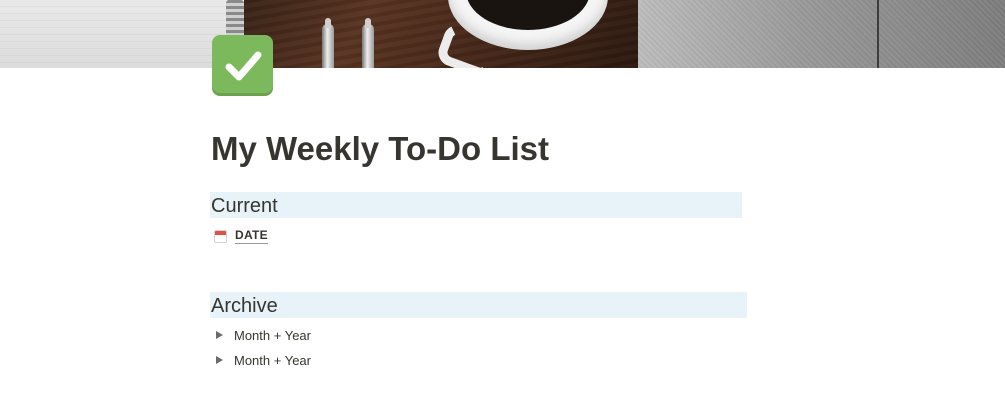  What do you see at coordinates (380, 149) in the screenshot?
I see `page-title: My Weekly To-Do List` at bounding box center [380, 149].